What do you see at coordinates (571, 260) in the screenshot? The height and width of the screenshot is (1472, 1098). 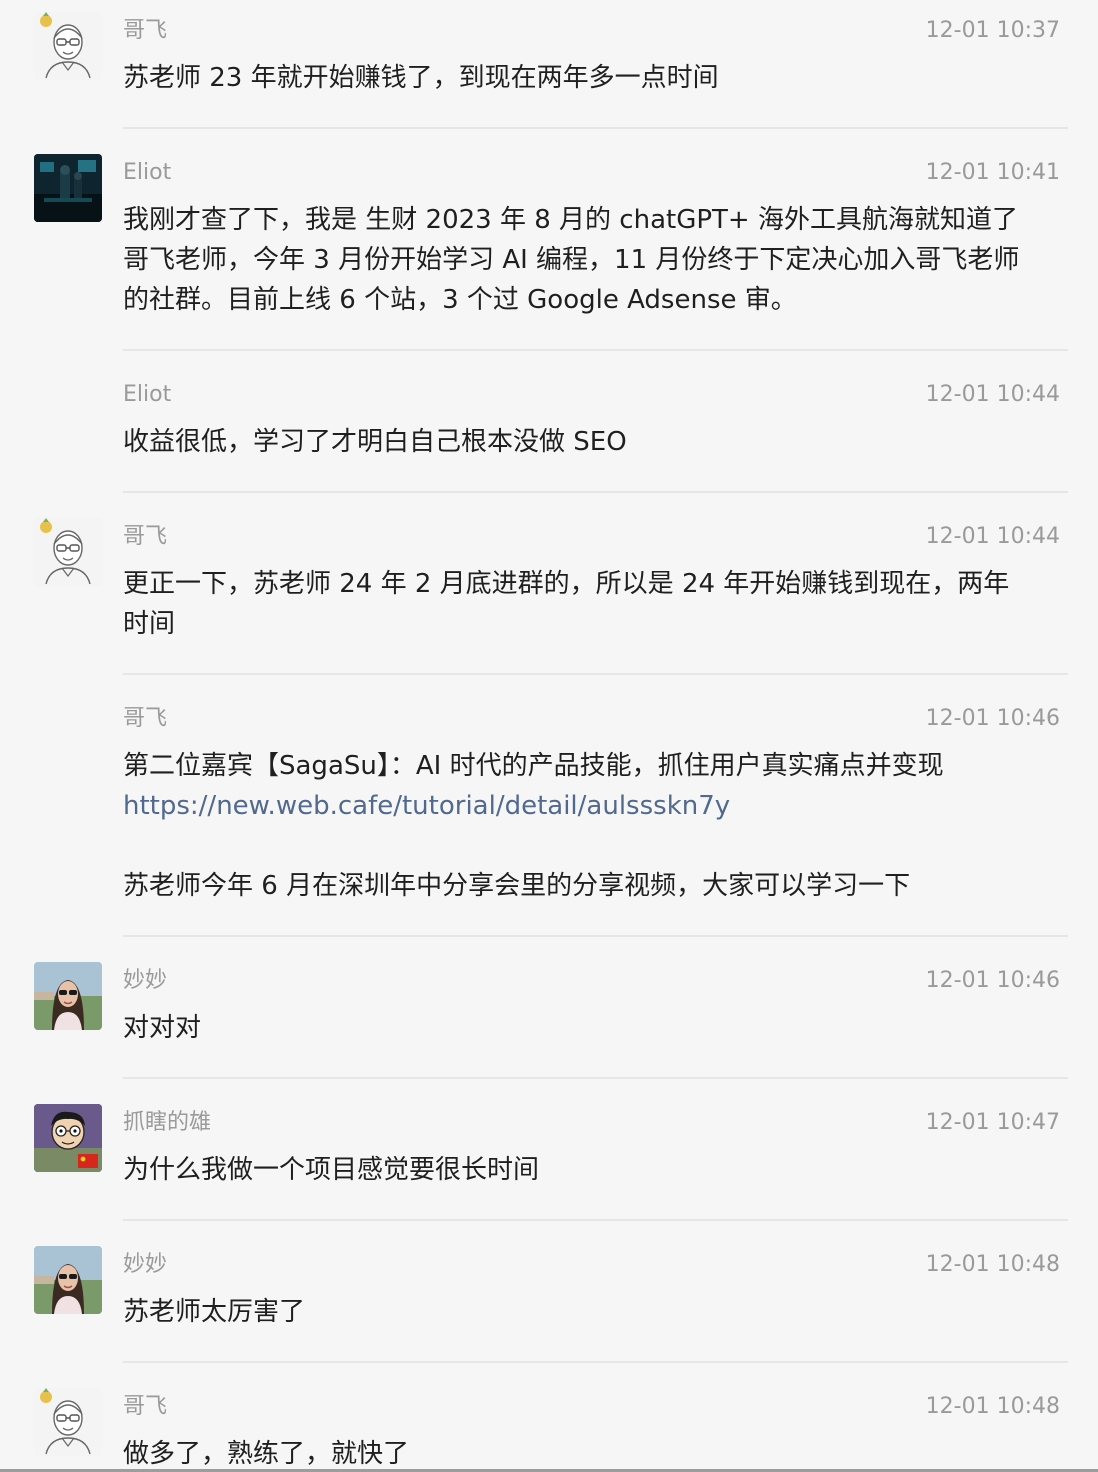 I see `message-text-line: 哥飞老师，今年 3 月份开始学习 AI 编程，11 月份终于下定决心加入哥飞老师` at bounding box center [571, 260].